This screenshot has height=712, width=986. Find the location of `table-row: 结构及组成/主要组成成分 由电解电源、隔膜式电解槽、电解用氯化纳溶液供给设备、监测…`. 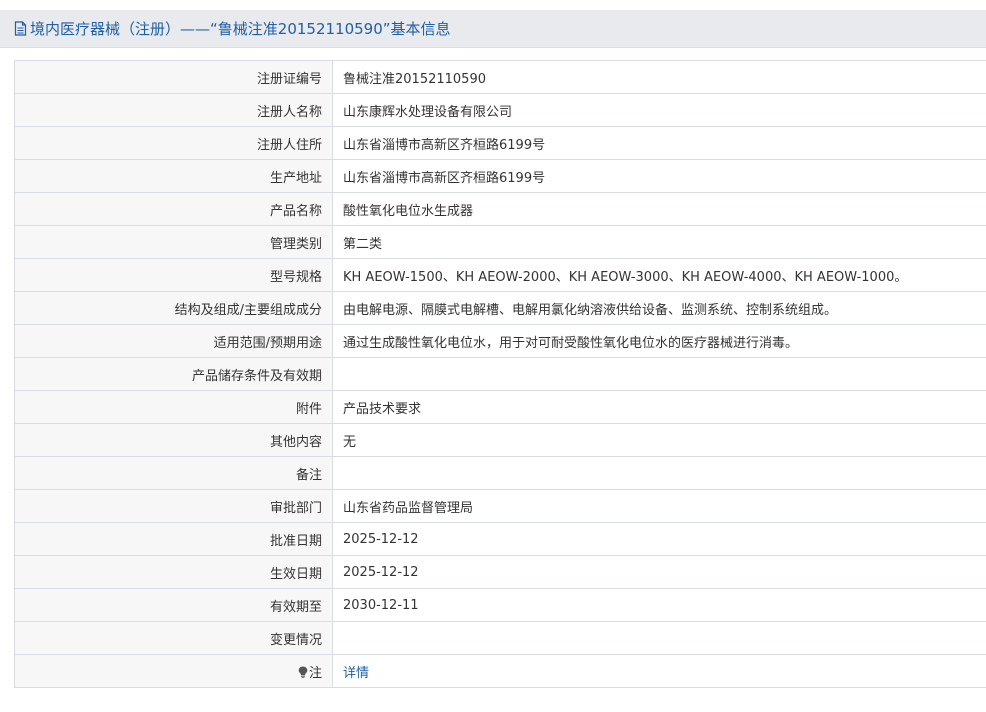

table-row: 结构及组成/主要组成成分 由电解电源、隔膜式电解槽、电解用氯化纳溶液供给设备、监测… is located at coordinates (500, 308).